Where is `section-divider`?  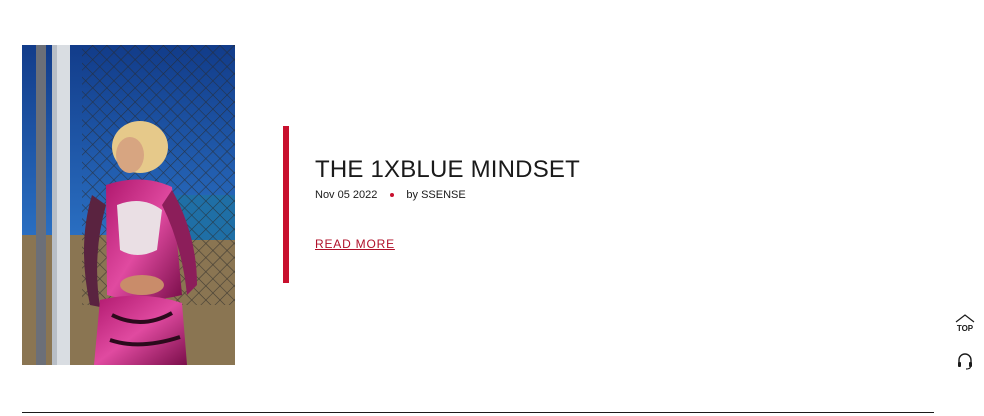 section-divider is located at coordinates (478, 412).